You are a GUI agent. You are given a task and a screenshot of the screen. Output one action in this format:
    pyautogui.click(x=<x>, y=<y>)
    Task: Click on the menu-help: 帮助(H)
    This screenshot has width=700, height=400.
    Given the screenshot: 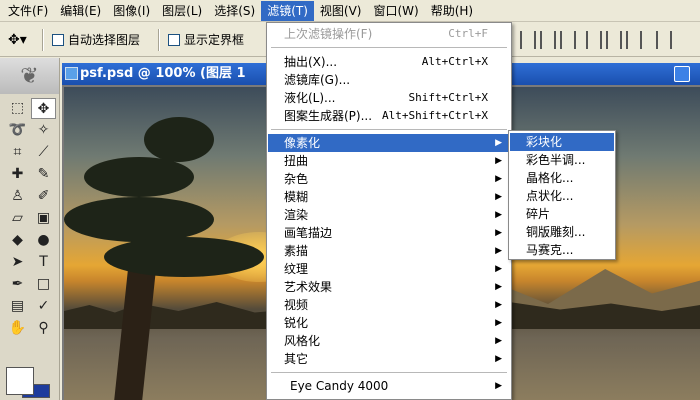 What is the action you would take?
    pyautogui.click(x=452, y=11)
    